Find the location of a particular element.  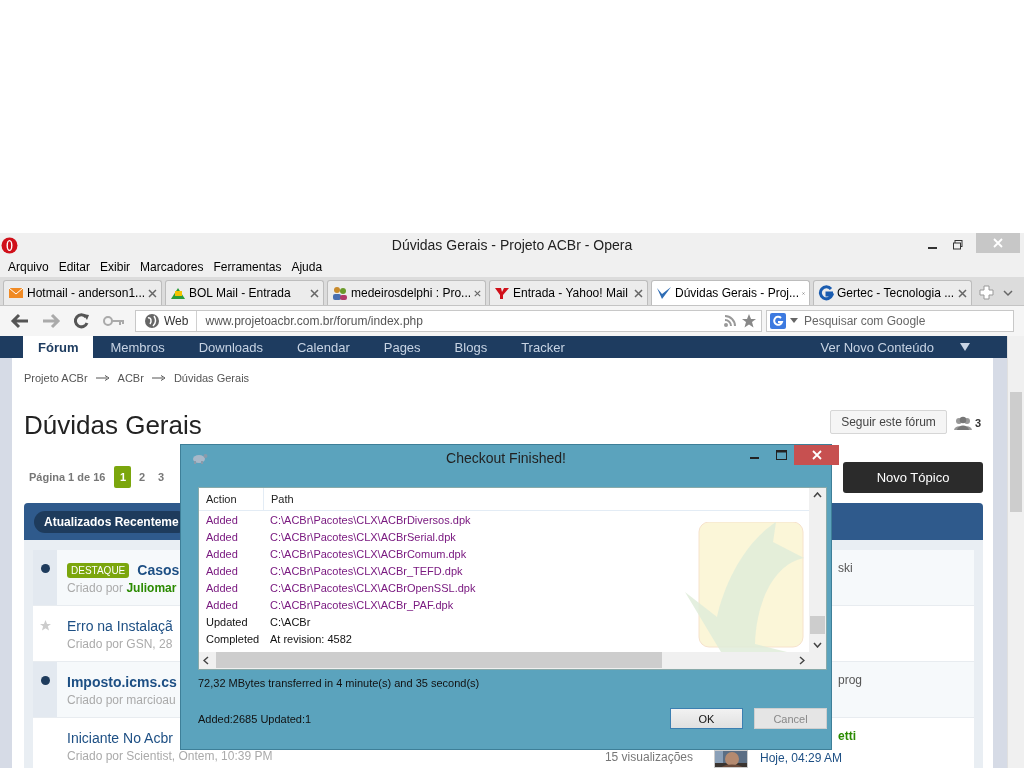

featured-badge: DESTAQUE is located at coordinates (98, 570).